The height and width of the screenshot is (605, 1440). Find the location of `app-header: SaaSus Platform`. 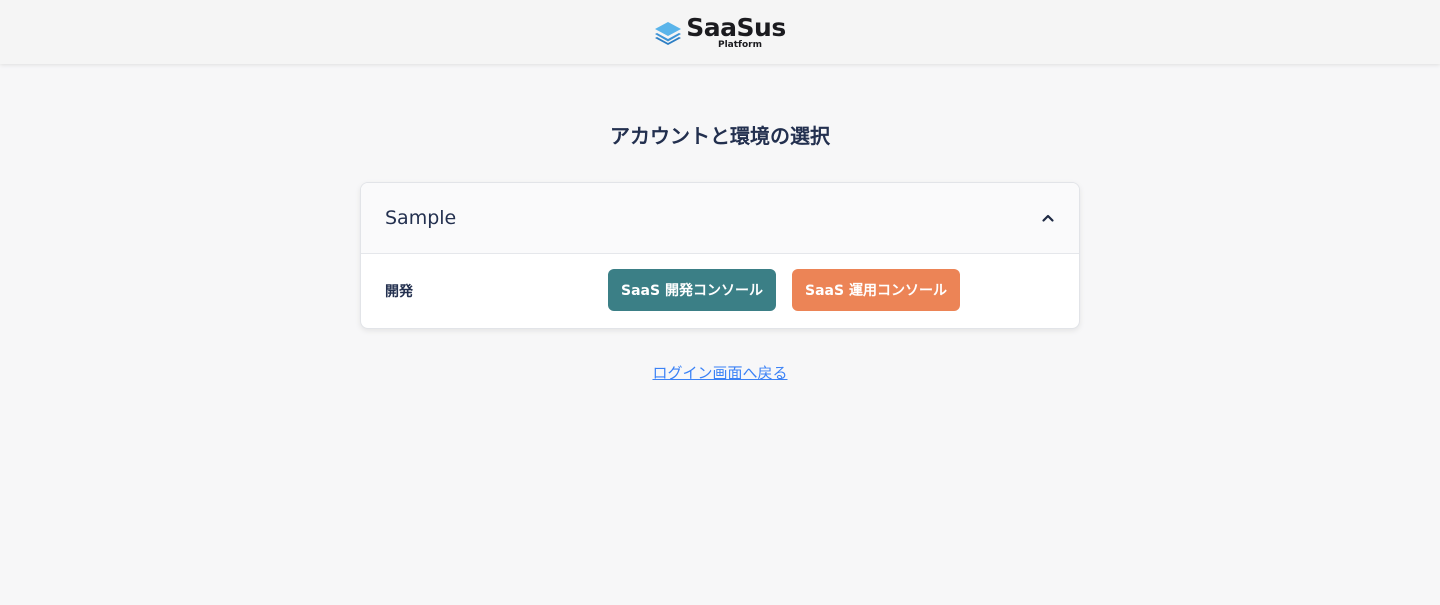

app-header: SaaSus Platform is located at coordinates (720, 32).